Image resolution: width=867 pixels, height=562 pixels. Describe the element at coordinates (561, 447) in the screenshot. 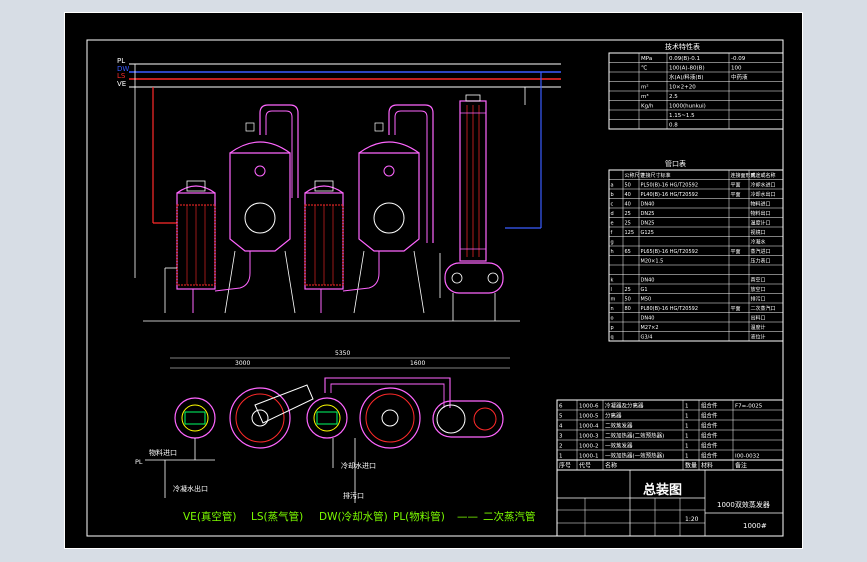

I see `bom-cell: 2` at that location.